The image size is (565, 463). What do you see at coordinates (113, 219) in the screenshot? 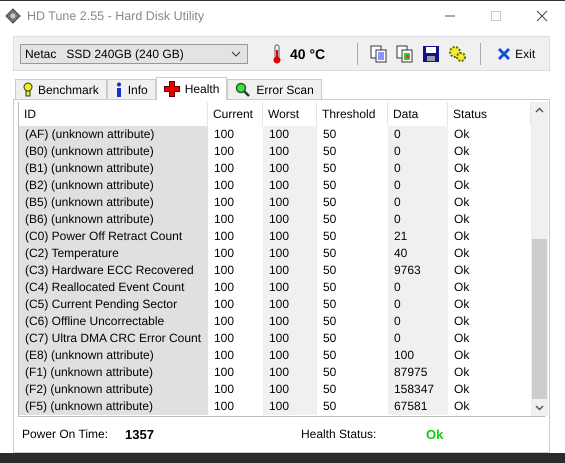
I see `table-cell: (B6) (unknown attribute)` at bounding box center [113, 219].